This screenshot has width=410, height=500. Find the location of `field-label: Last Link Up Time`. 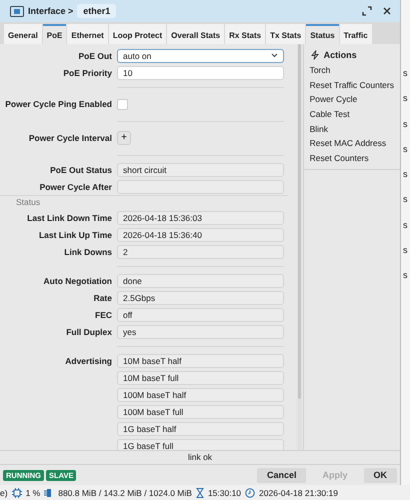

field-label: Last Link Up Time is located at coordinates (75, 235).